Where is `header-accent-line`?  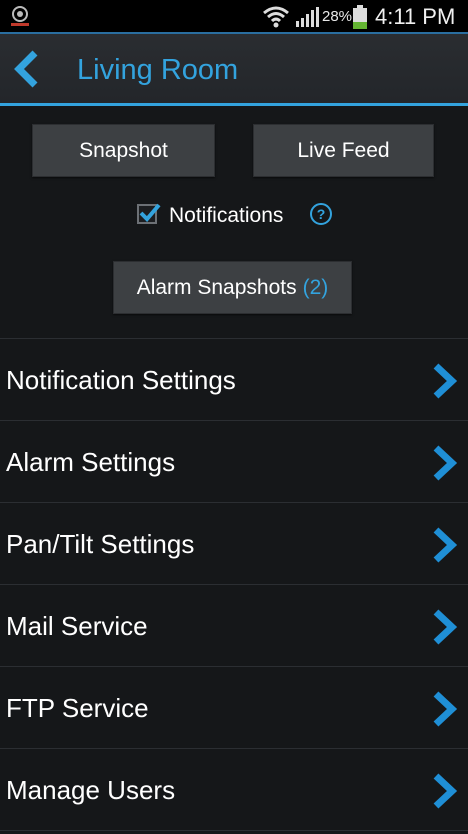
header-accent-line is located at coordinates (234, 104).